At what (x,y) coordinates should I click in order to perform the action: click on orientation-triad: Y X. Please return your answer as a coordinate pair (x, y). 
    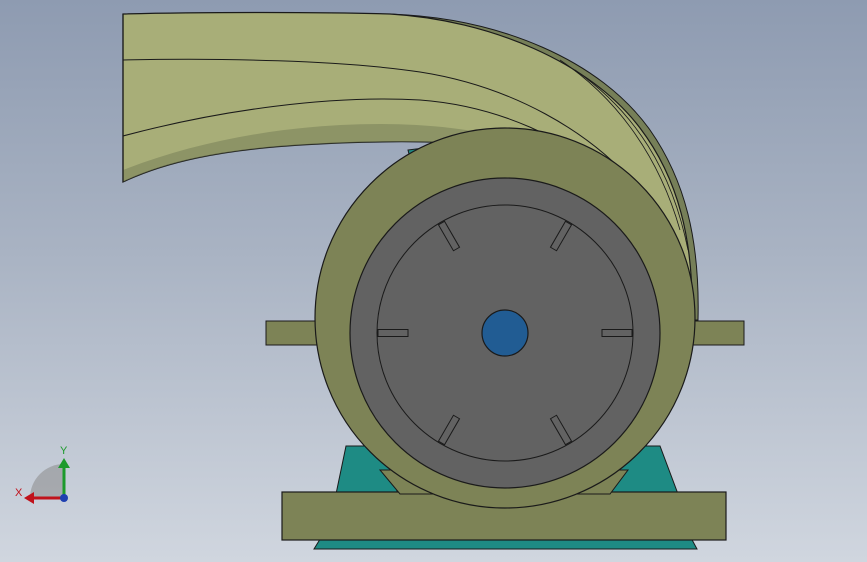
    Looking at the image, I should click on (42, 474).